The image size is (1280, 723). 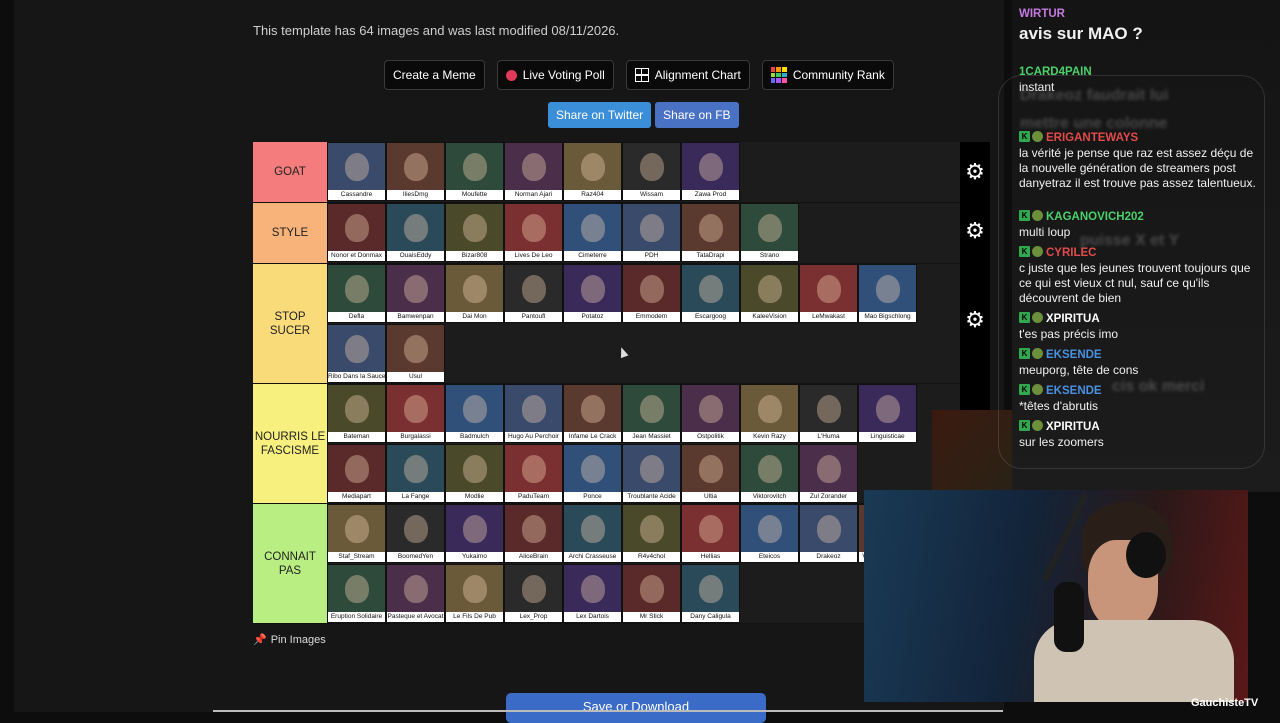 I want to click on tier-item: Jean Massiet, so click(x=651, y=413).